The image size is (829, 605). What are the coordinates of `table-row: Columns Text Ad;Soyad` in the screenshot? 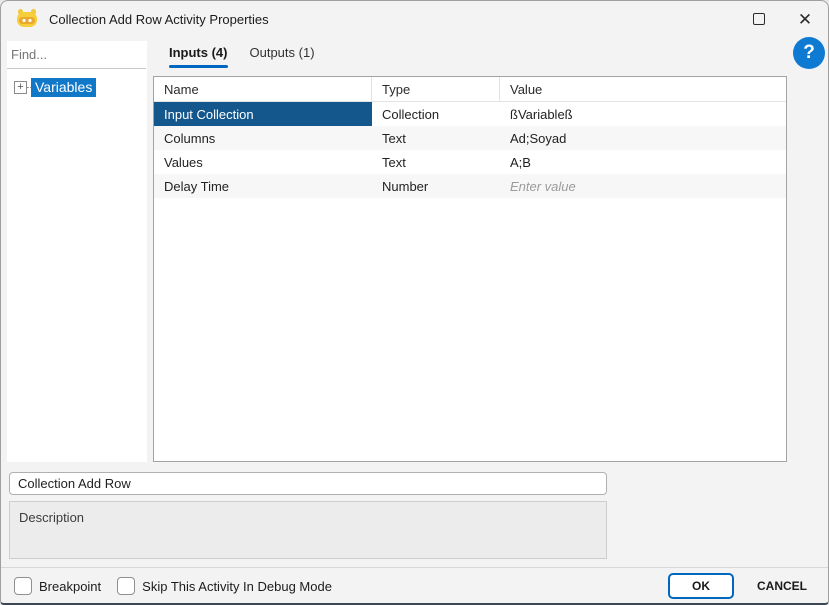 It's located at (470, 138).